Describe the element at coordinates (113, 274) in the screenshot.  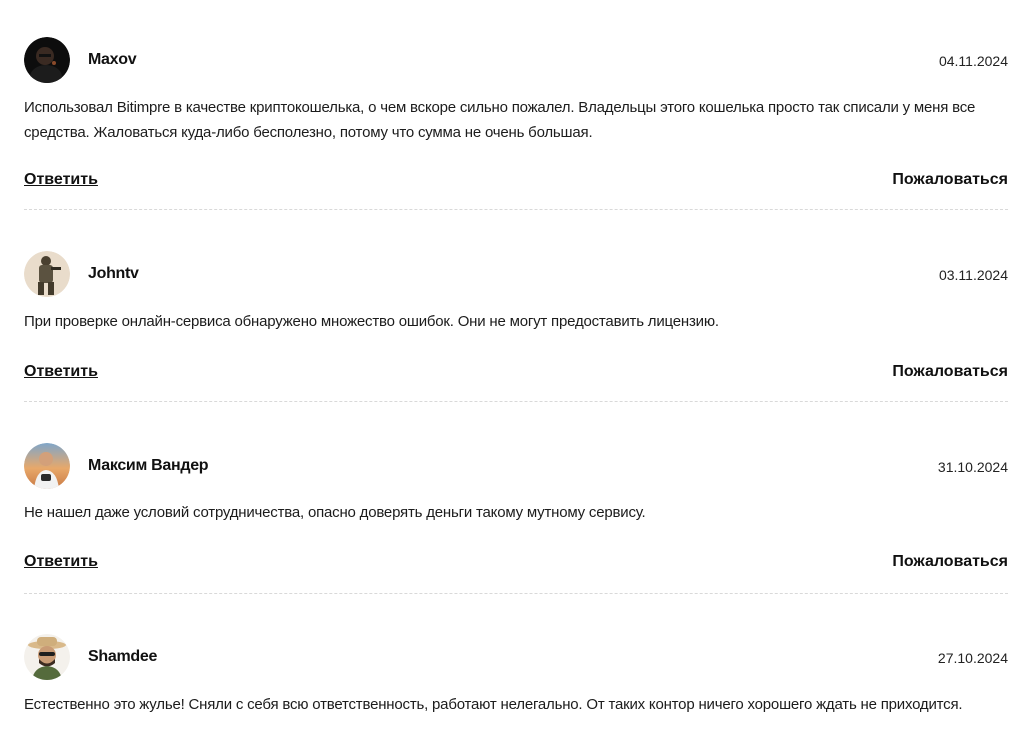
I see `comment-author: Johntv` at that location.